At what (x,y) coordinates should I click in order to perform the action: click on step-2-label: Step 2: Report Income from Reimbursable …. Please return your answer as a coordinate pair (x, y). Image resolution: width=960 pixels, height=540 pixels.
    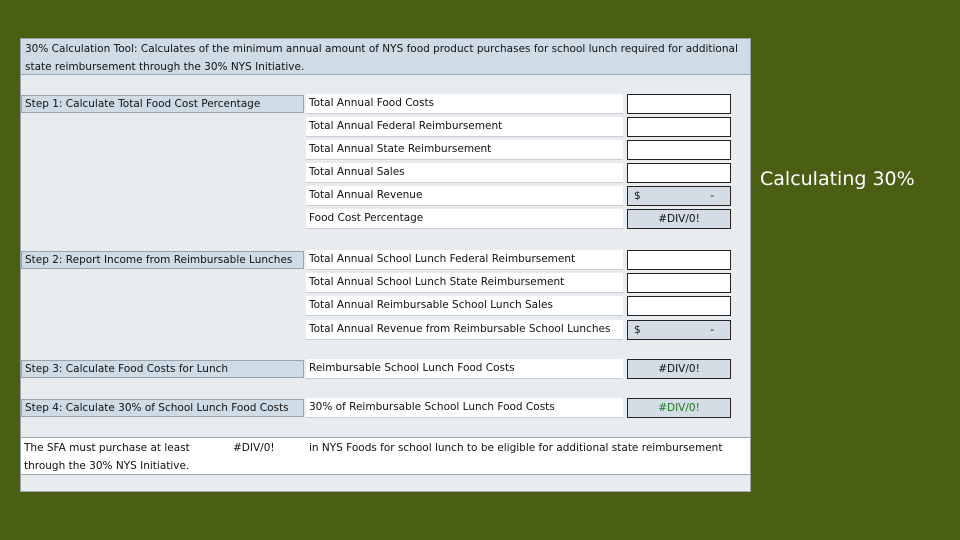
    Looking at the image, I should click on (162, 260).